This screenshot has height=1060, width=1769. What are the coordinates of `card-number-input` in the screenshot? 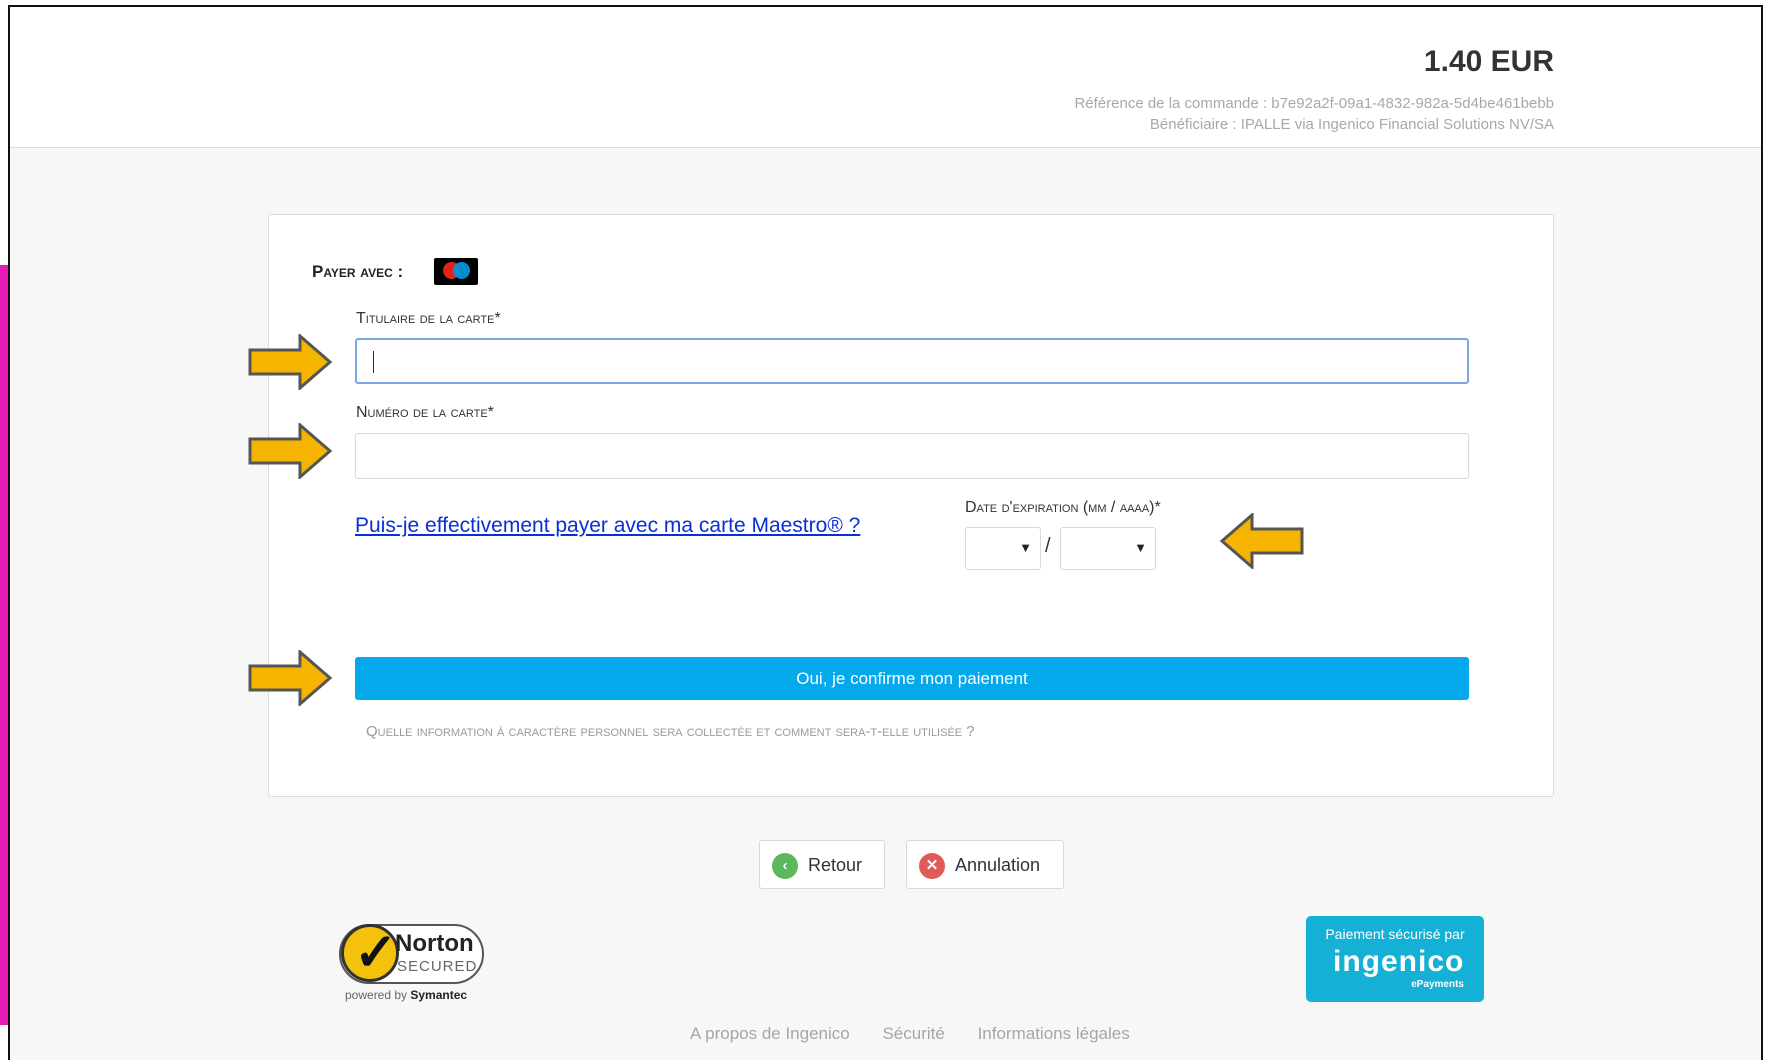 It's located at (912, 456).